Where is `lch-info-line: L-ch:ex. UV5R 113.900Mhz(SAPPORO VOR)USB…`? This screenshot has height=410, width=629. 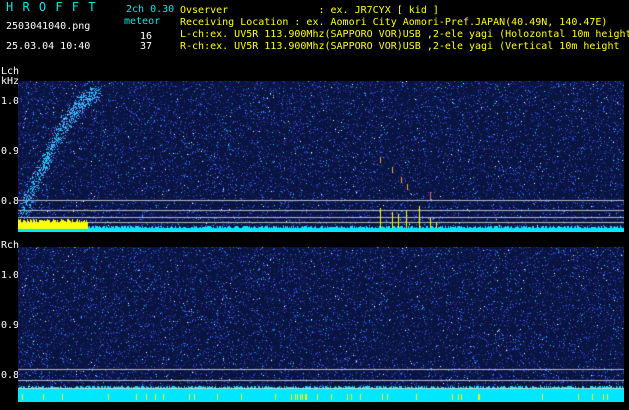 lch-info-line: L-ch:ex. UV5R 113.900Mhz(SAPPORO VOR)USB… is located at coordinates (404, 34).